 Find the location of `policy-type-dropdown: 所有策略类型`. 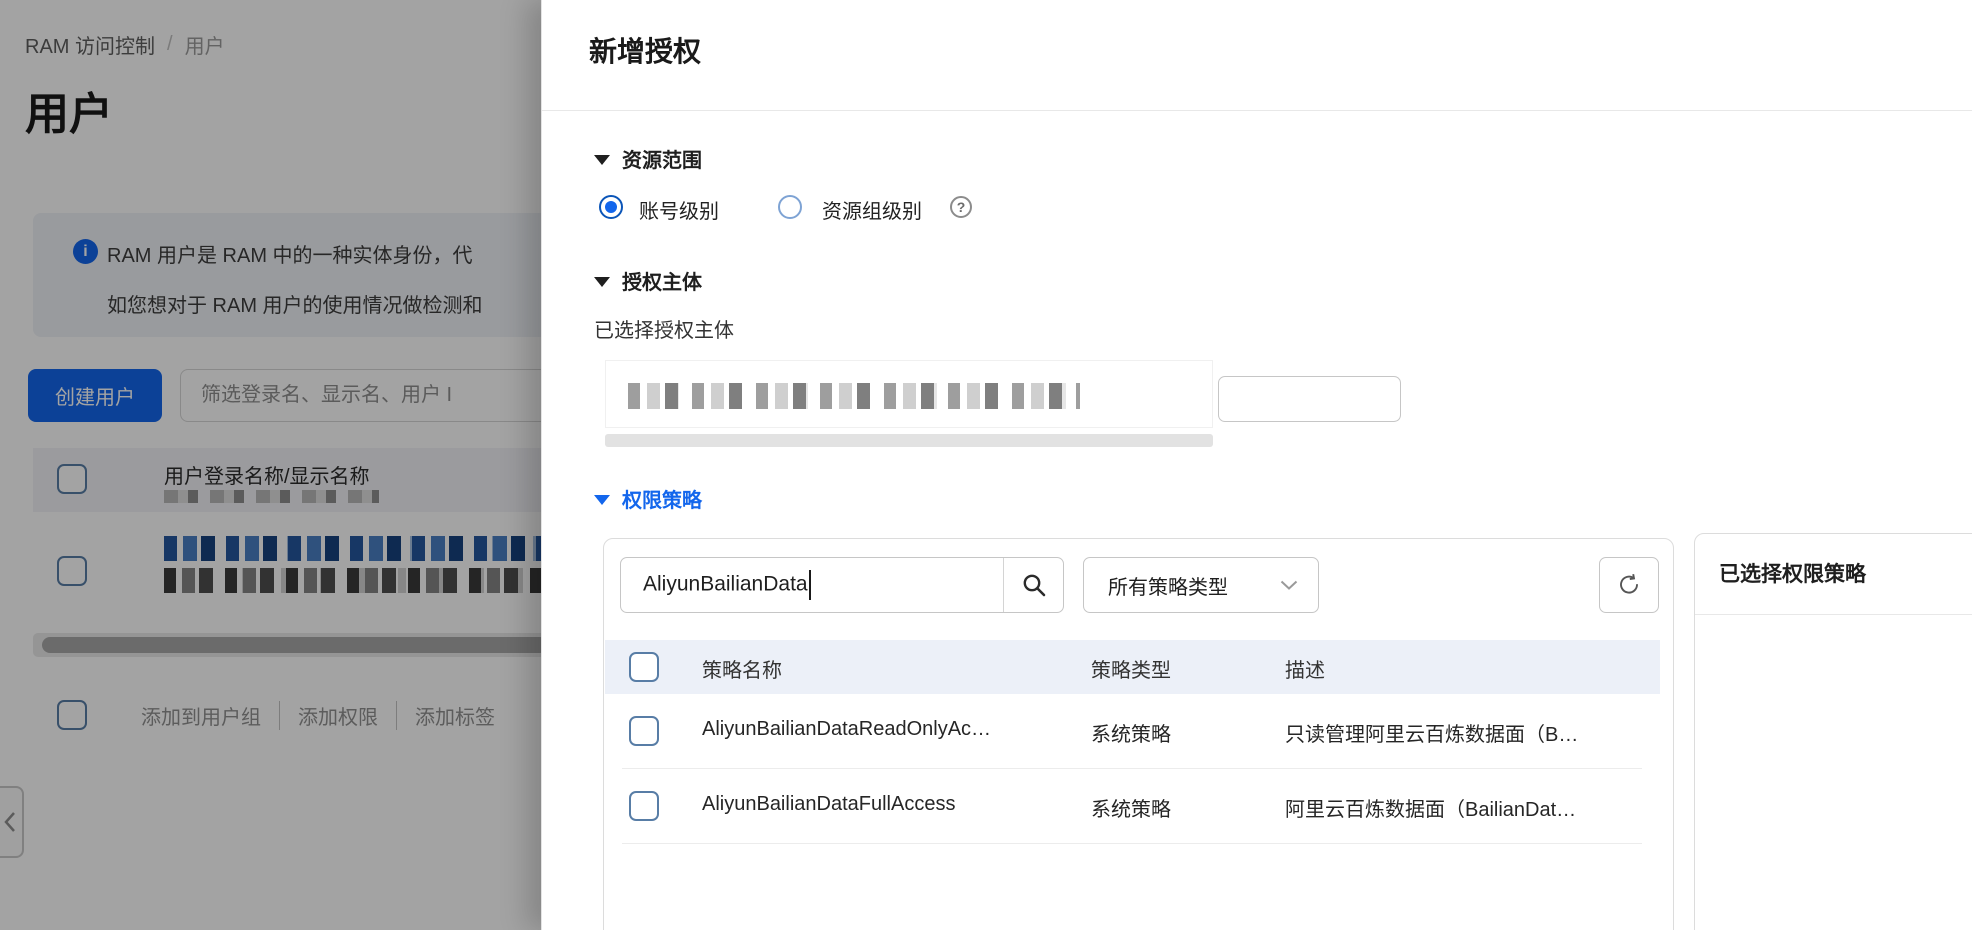

policy-type-dropdown: 所有策略类型 is located at coordinates (1201, 585).